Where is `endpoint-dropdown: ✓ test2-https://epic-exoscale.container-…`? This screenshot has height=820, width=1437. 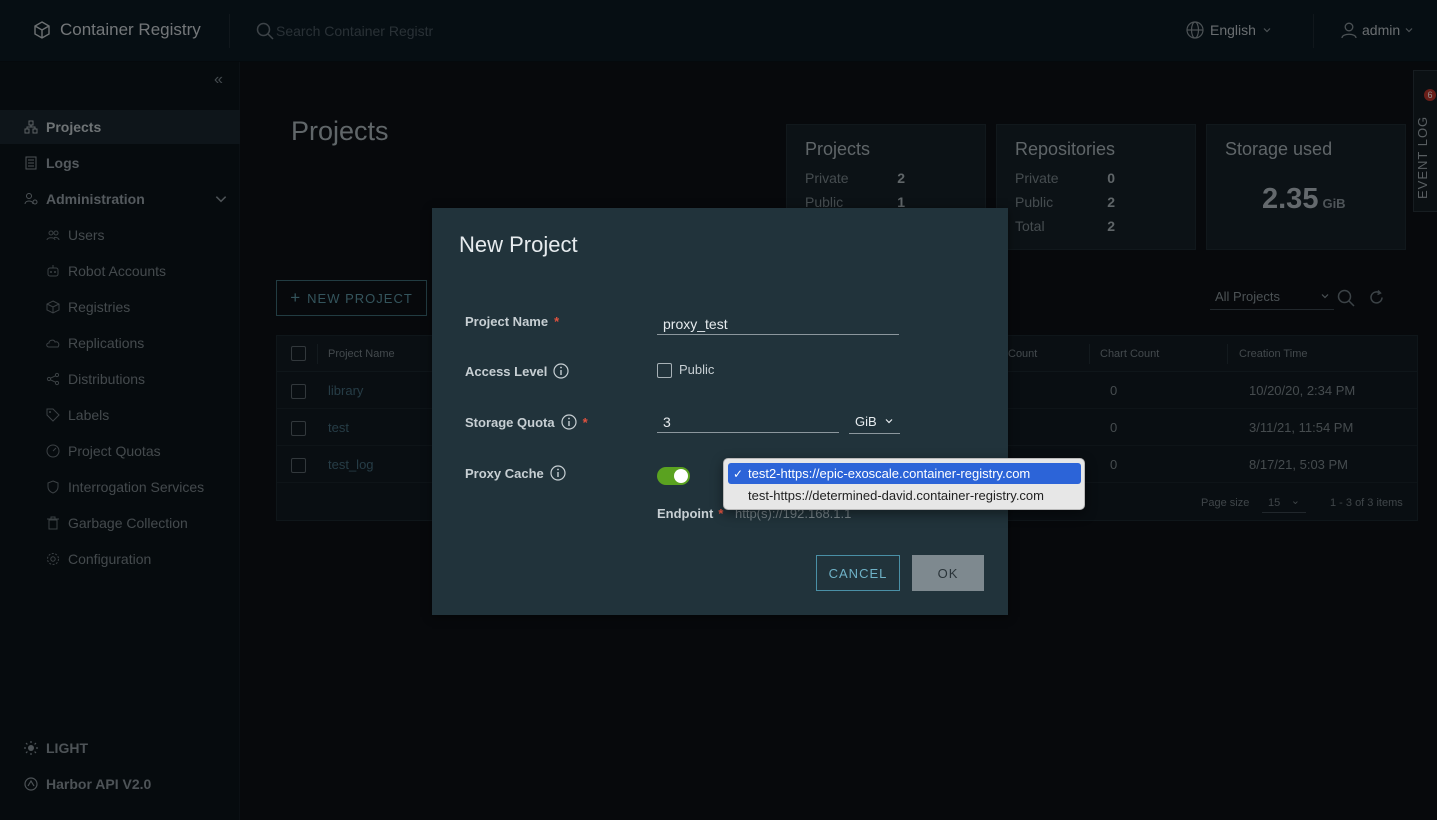
endpoint-dropdown: ✓ test2-https://epic-exoscale.container-… is located at coordinates (904, 484).